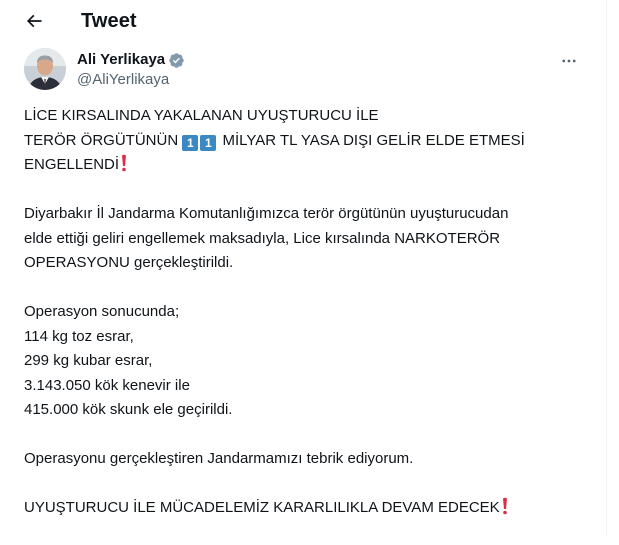 The height and width of the screenshot is (545, 619). What do you see at coordinates (102, 311) in the screenshot?
I see `results-heading: Operasyon sonucunda;` at bounding box center [102, 311].